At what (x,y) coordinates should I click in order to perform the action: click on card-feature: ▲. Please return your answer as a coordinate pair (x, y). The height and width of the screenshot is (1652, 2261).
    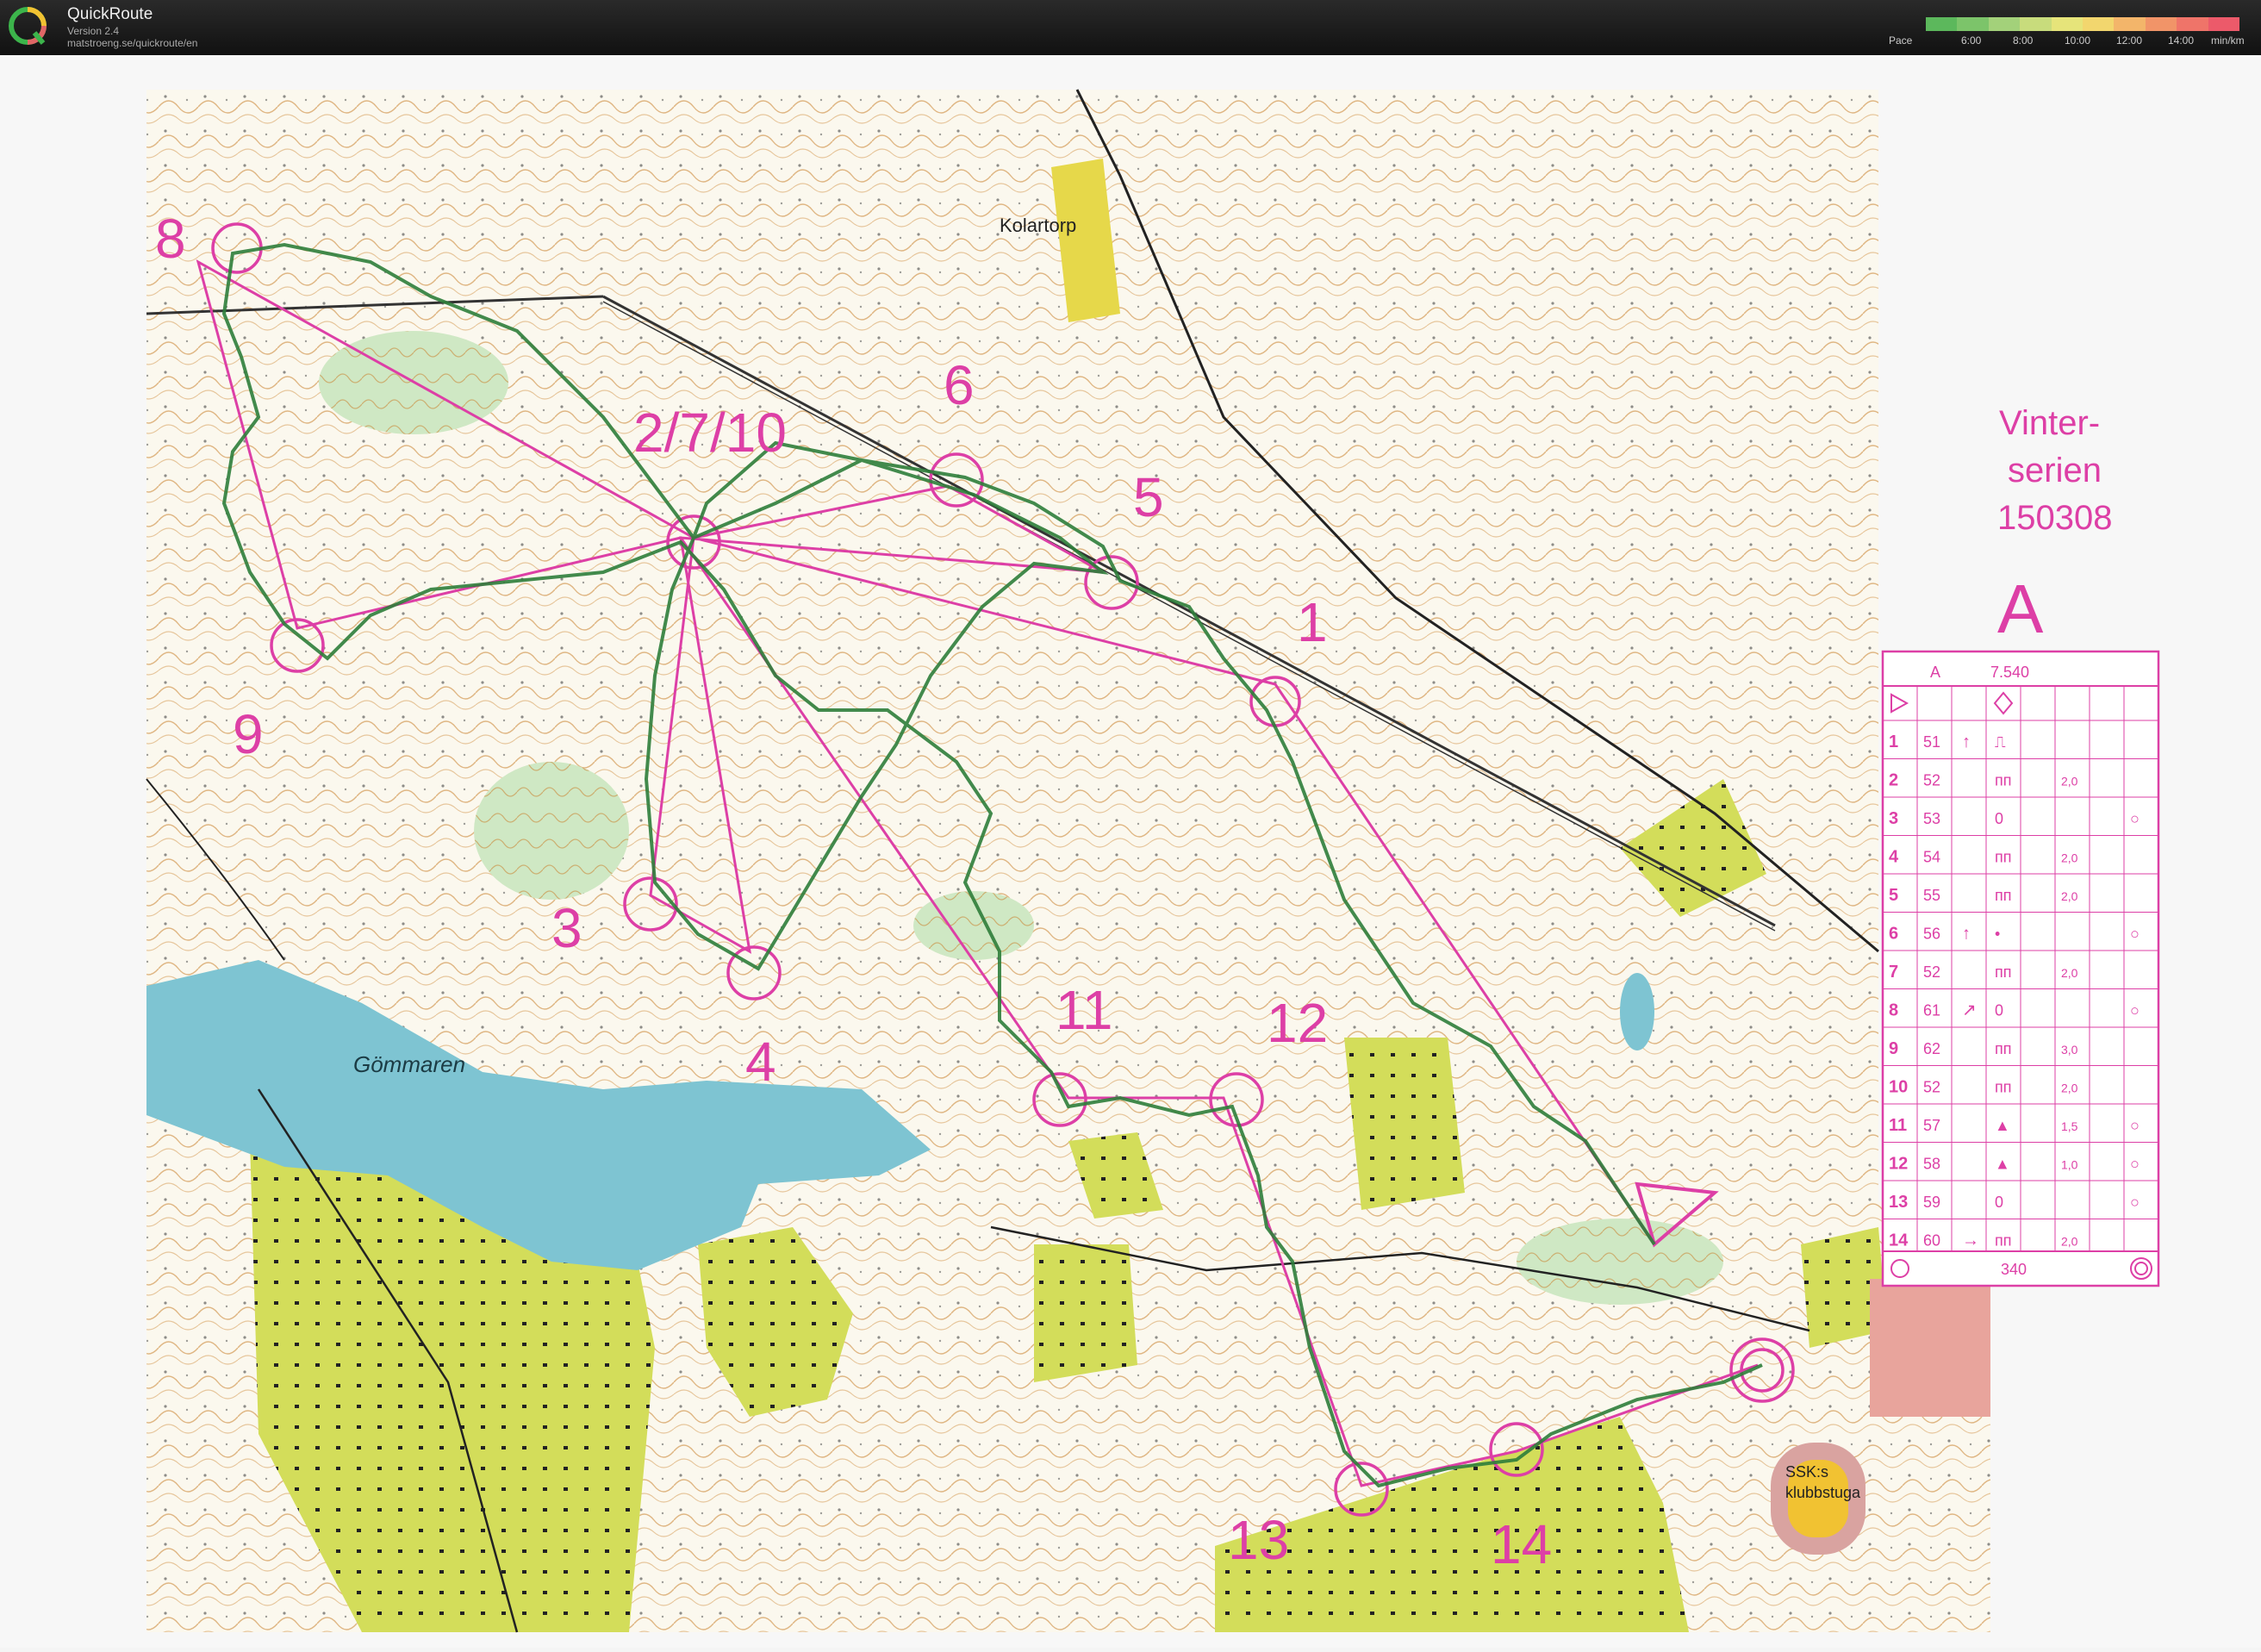
    Looking at the image, I should click on (2003, 1164).